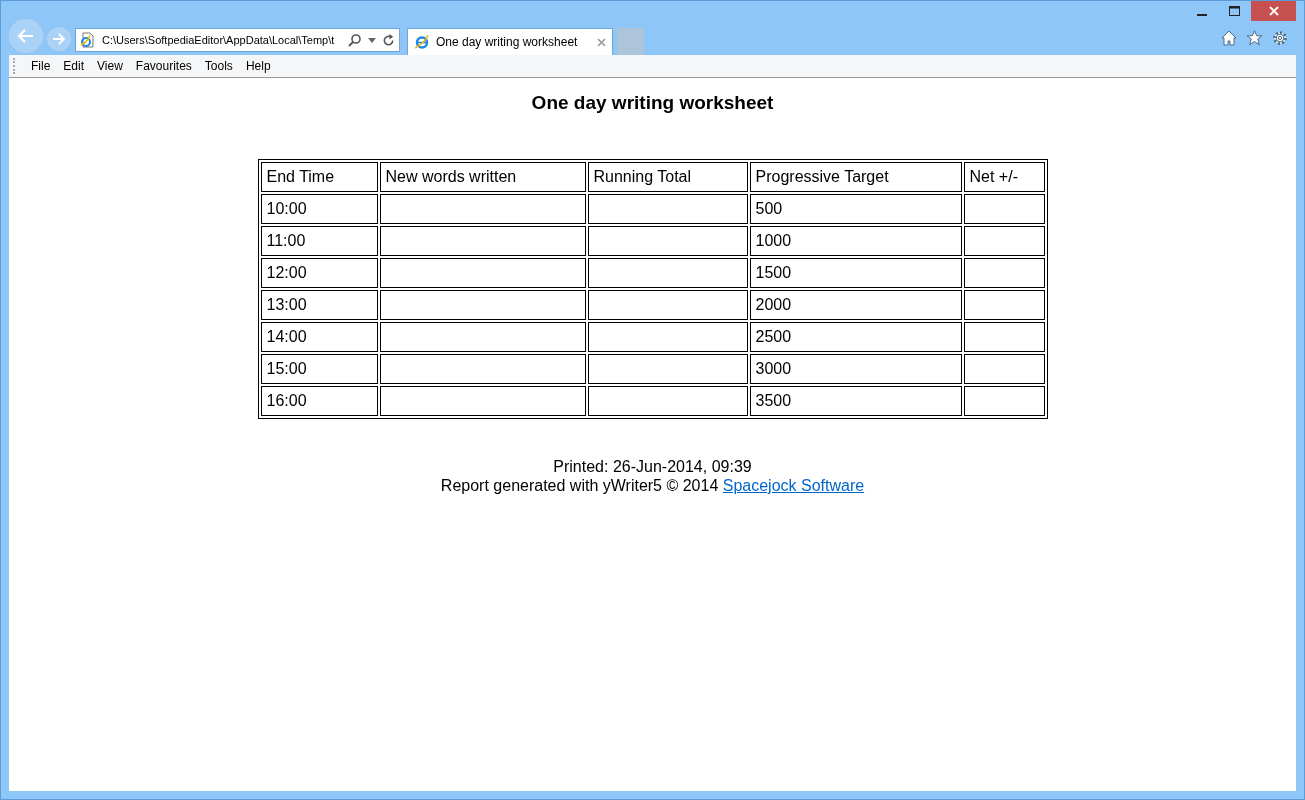 The width and height of the screenshot is (1305, 800). Describe the element at coordinates (855, 273) in the screenshot. I see `table-cell: 1500` at that location.